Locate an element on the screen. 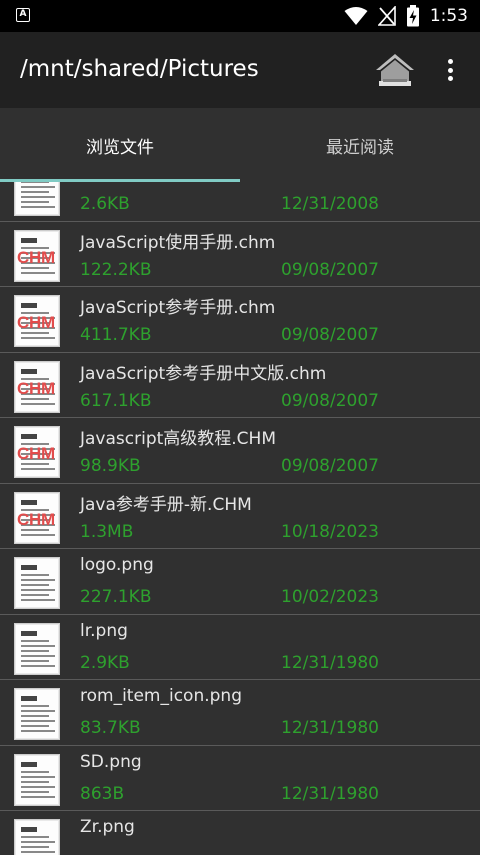 The height and width of the screenshot is (855, 480). file-name: rom_item_icon.png is located at coordinates (161, 696).